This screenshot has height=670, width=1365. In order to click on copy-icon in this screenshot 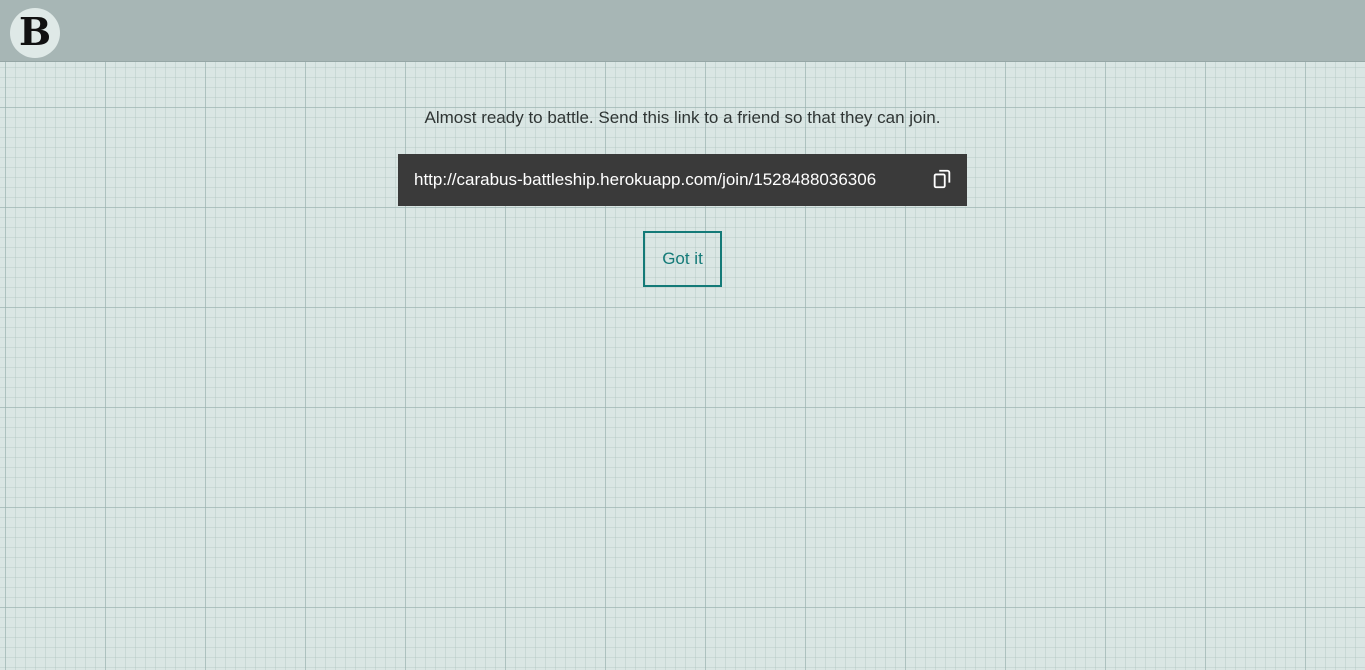, I will do `click(942, 179)`.